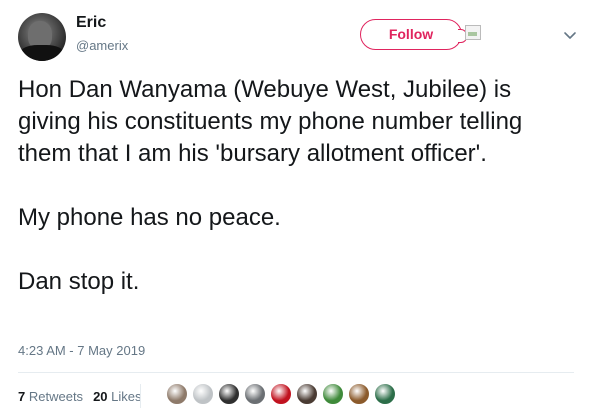 The image size is (590, 416). I want to click on retweets-label: Retweets, so click(56, 396).